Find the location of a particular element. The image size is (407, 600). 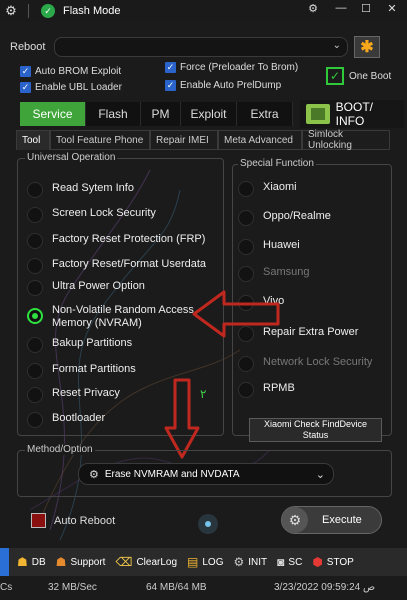

universal-operation-title: Universal Operation is located at coordinates (71, 157).